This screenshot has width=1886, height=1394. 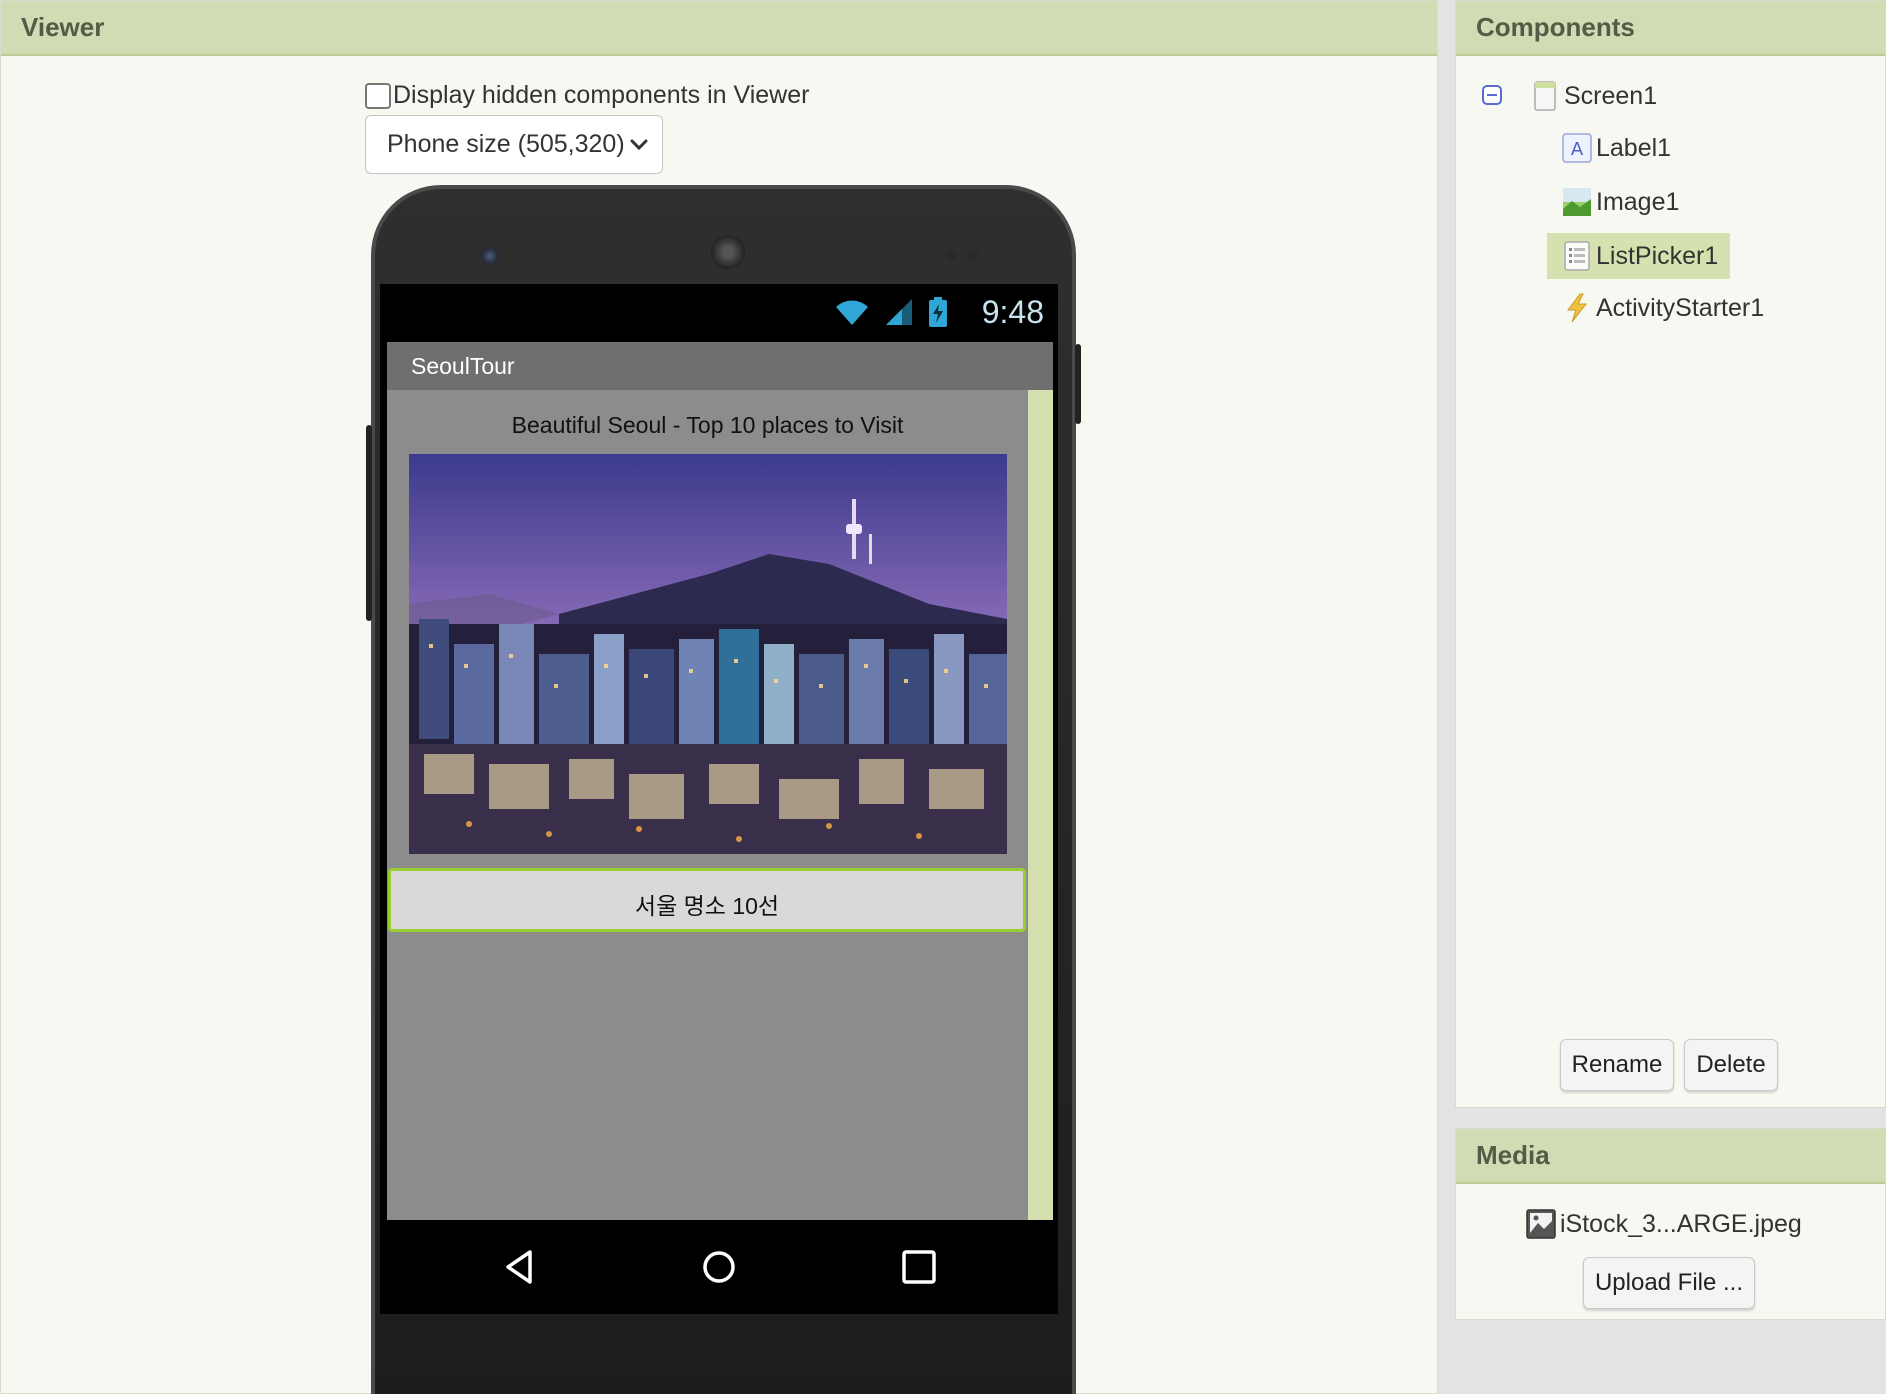 I want to click on status-bar: 9:48, so click(x=719, y=313).